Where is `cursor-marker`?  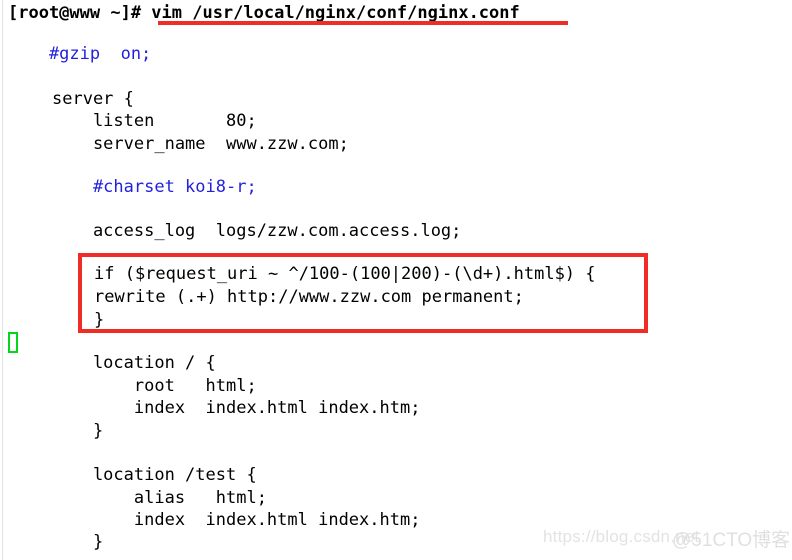
cursor-marker is located at coordinates (13, 342).